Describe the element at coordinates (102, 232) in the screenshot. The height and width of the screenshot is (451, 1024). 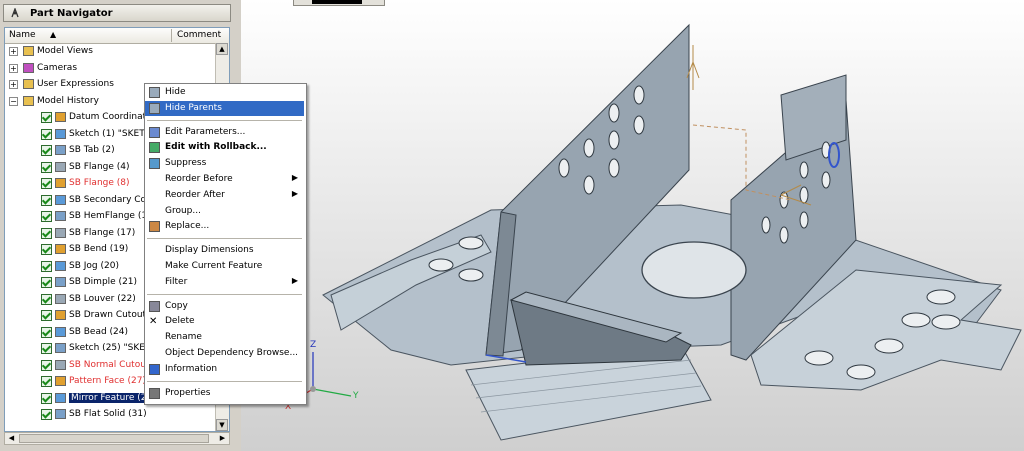
I see `tree-row-label: SB Flange (17)` at that location.